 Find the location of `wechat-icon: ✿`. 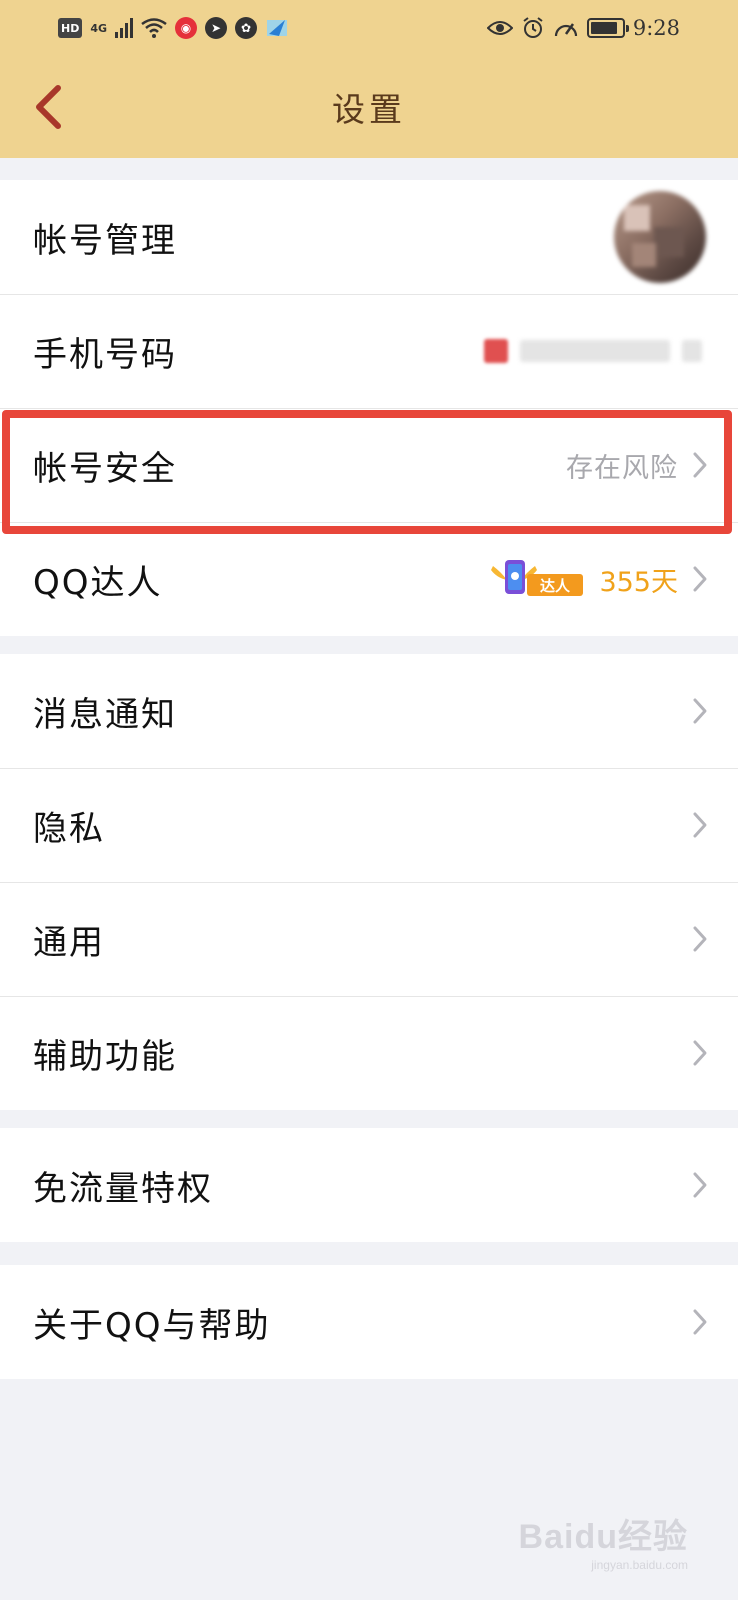

wechat-icon: ✿ is located at coordinates (246, 28).